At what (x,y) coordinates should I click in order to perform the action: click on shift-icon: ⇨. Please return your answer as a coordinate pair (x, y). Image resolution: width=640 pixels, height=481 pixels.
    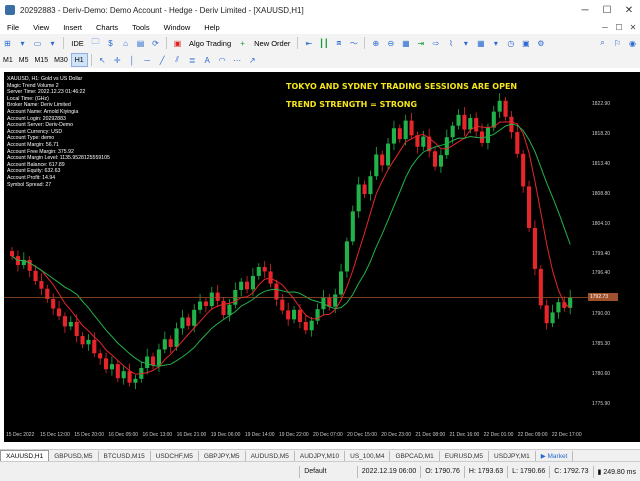
    Looking at the image, I should click on (435, 43).